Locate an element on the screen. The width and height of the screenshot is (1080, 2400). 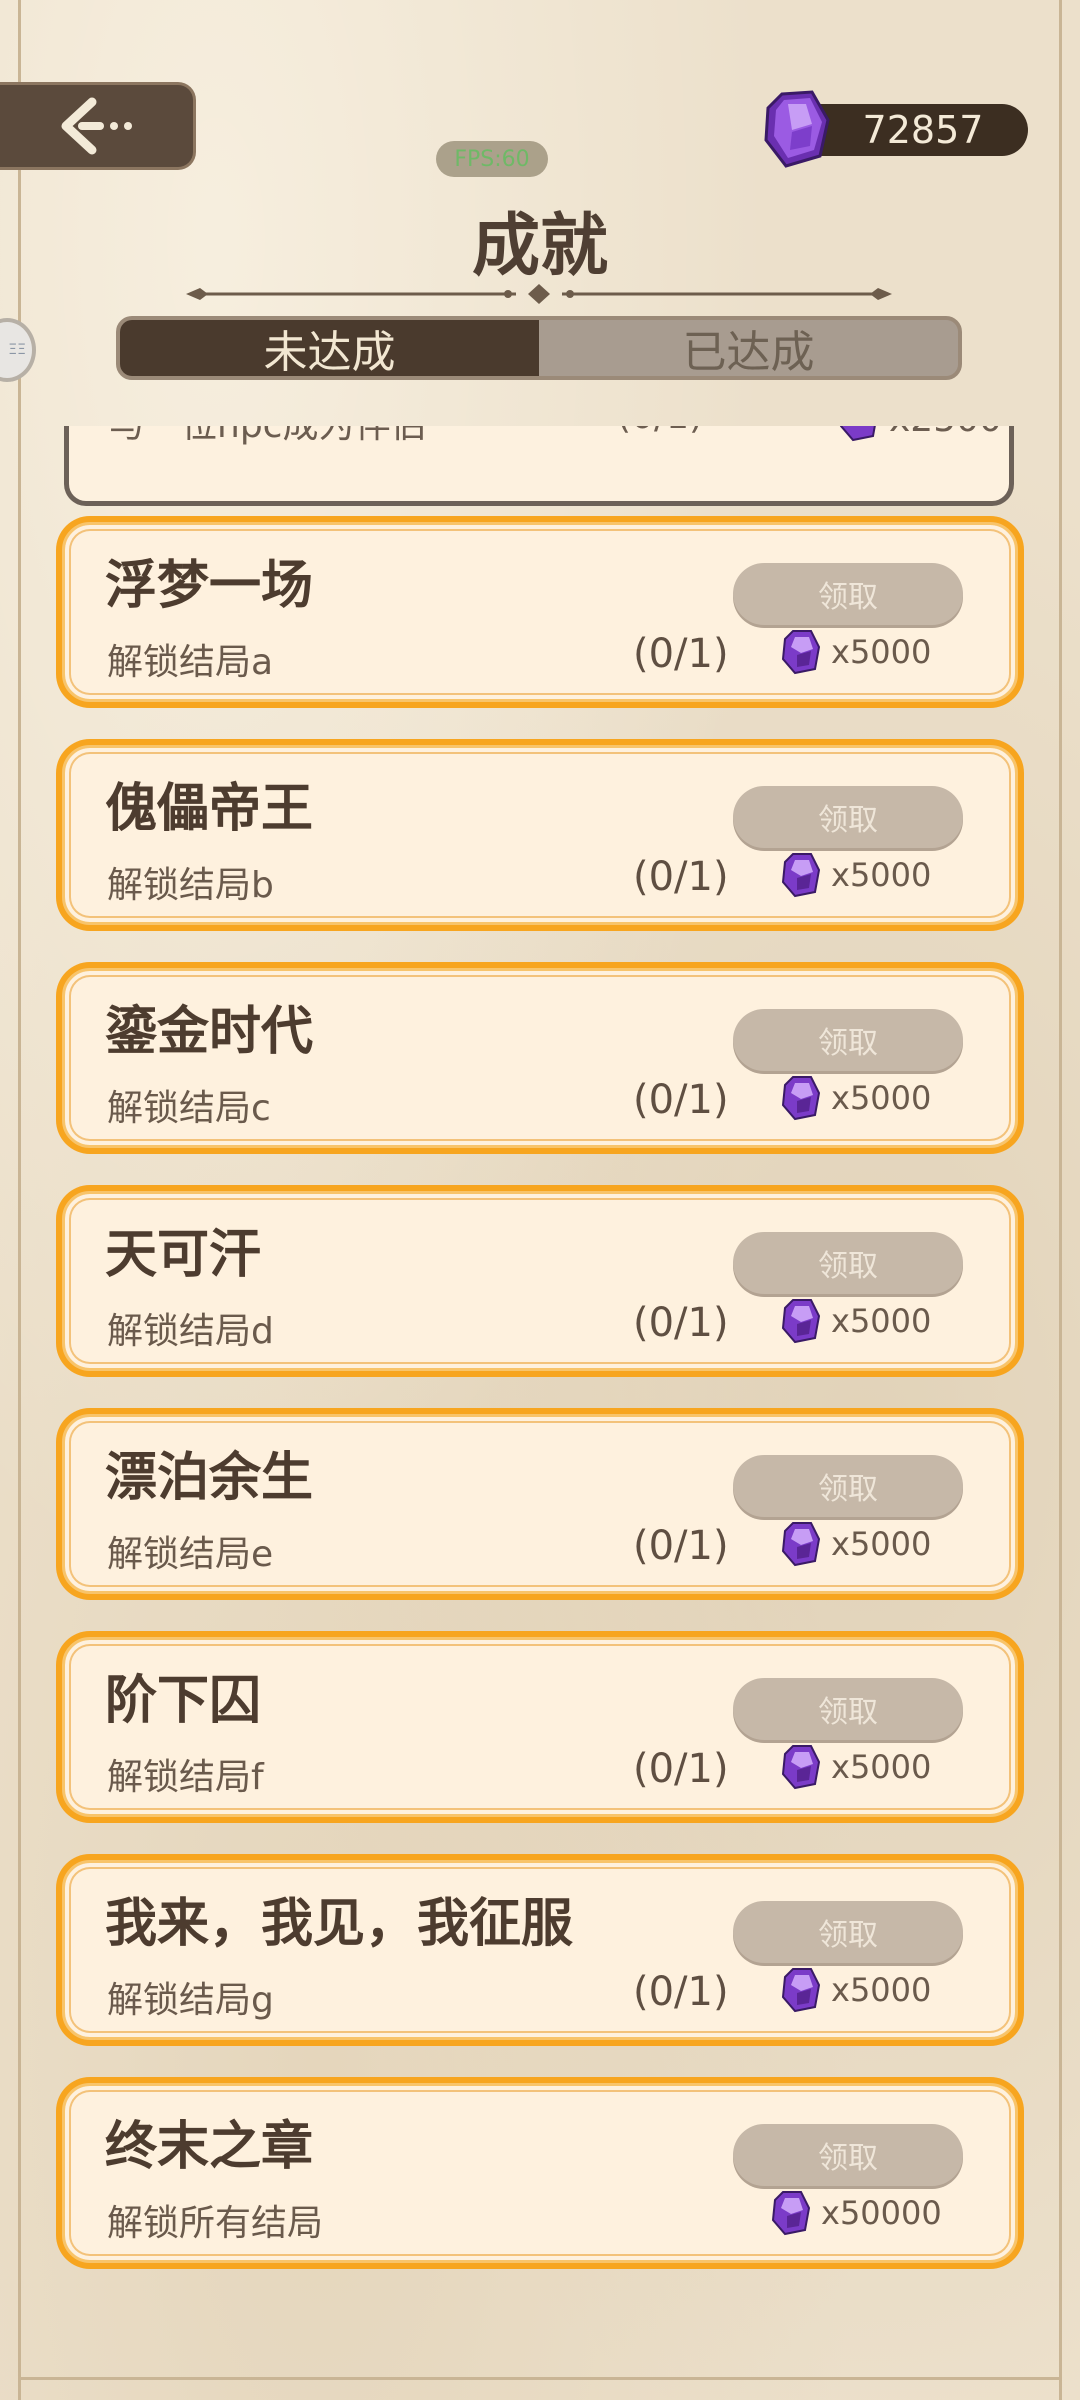
list-item: 漂泊余生 解锁结局e (0/1) x5000 领取 is located at coordinates (540, 1504).